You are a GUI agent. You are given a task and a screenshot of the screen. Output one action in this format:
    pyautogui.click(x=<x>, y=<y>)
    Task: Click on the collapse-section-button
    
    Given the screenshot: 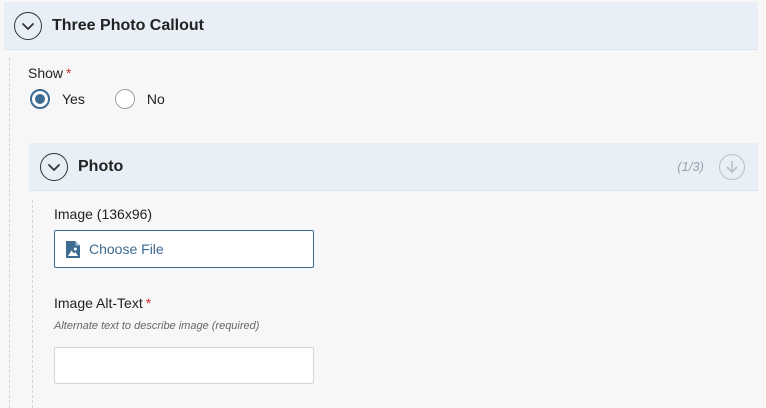 What is the action you would take?
    pyautogui.click(x=28, y=25)
    